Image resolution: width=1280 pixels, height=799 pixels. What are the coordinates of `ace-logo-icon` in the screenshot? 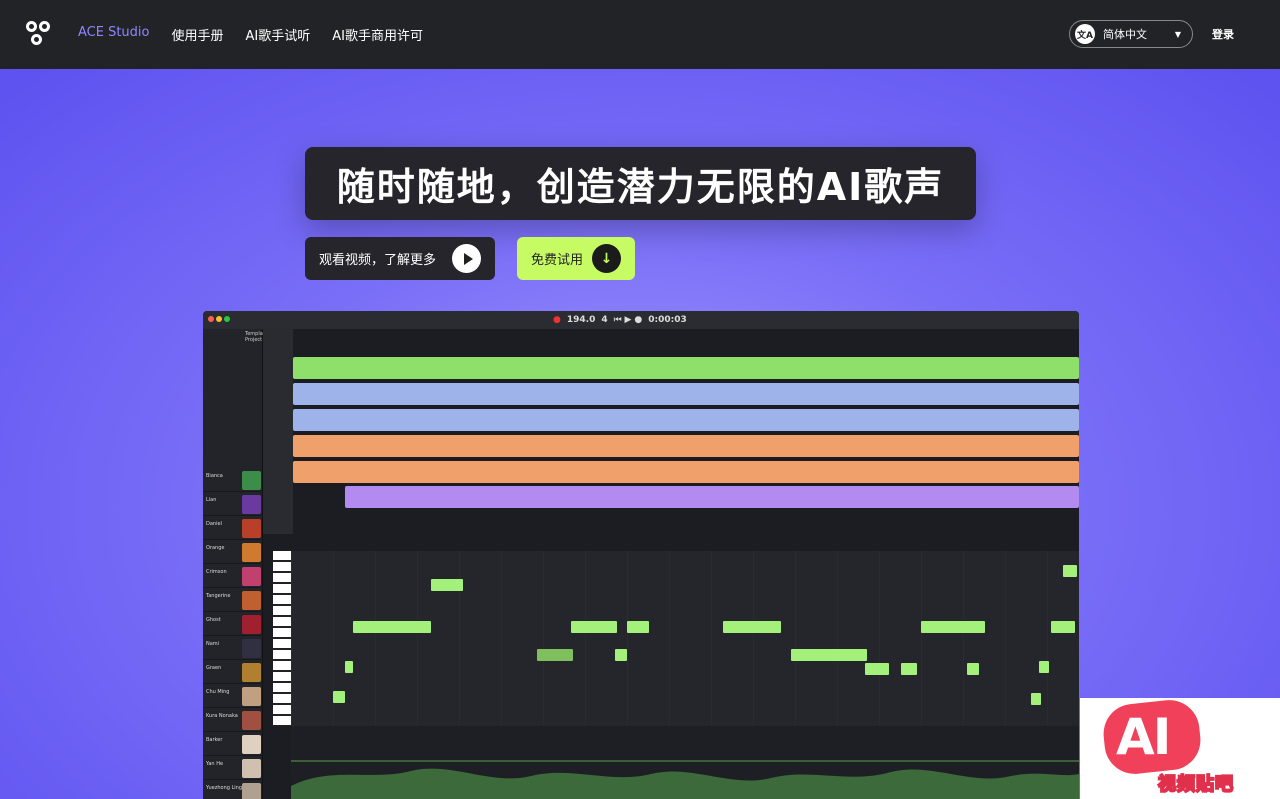 It's located at (39, 34).